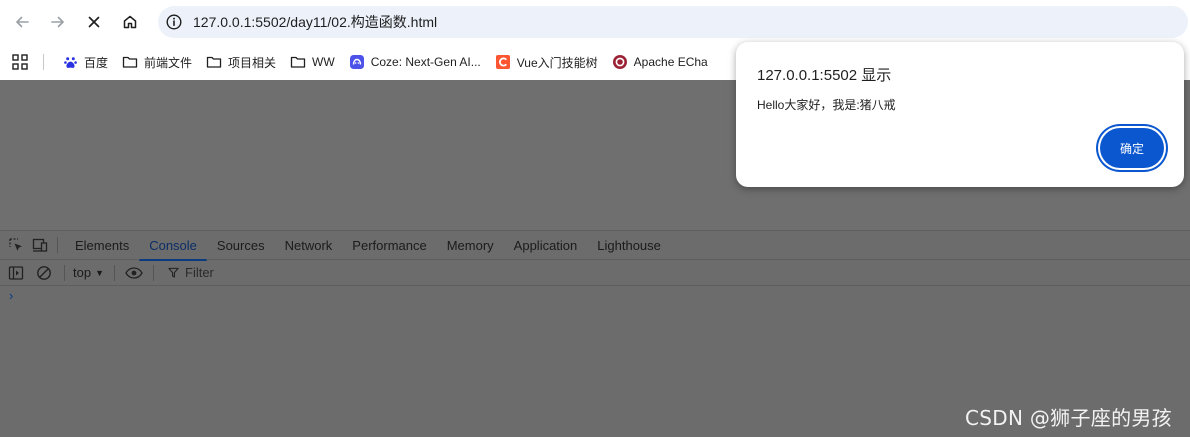  I want to click on address-bar: 127.0.0.1:5502/day11/02.构造函数.html, so click(673, 22).